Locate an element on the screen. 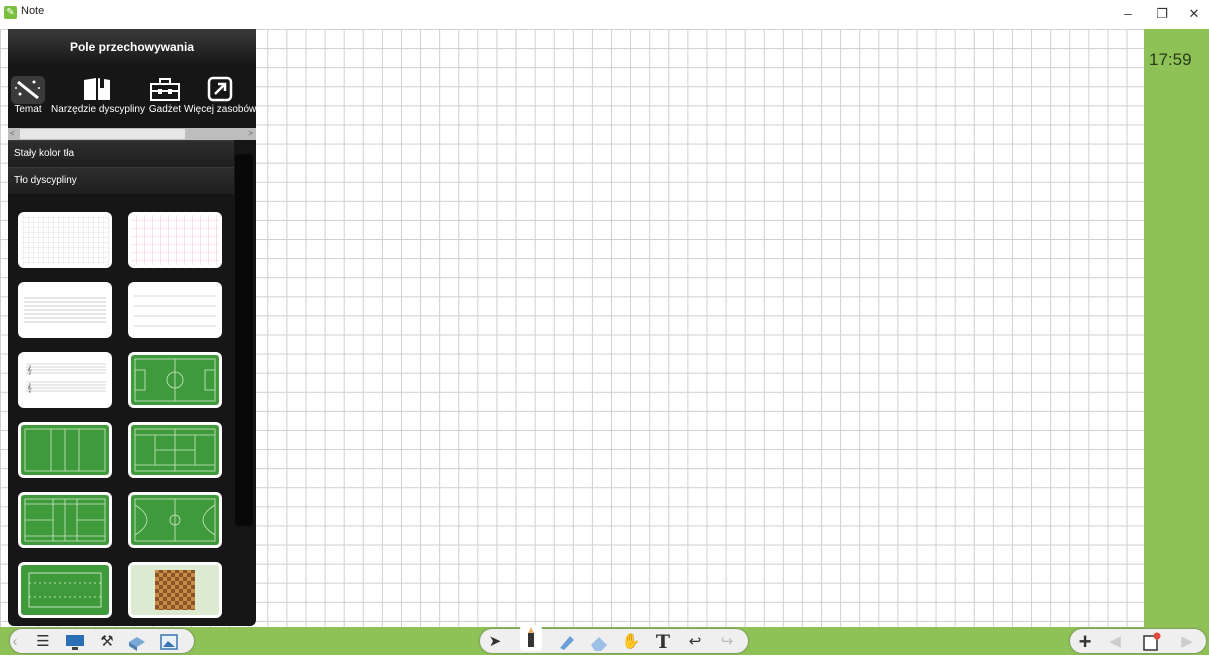 The image size is (1209, 658). thumb-soccer-field is located at coordinates (175, 380).